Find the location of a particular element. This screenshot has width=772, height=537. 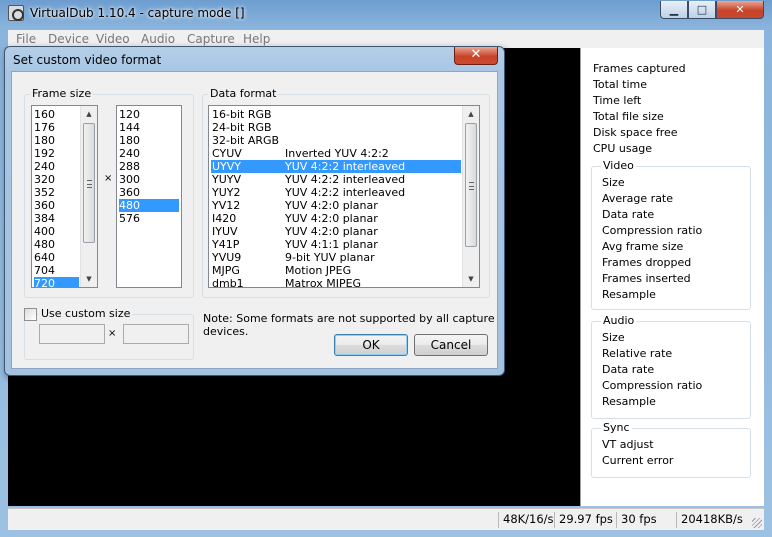

menu-device: Device is located at coordinates (68, 39).